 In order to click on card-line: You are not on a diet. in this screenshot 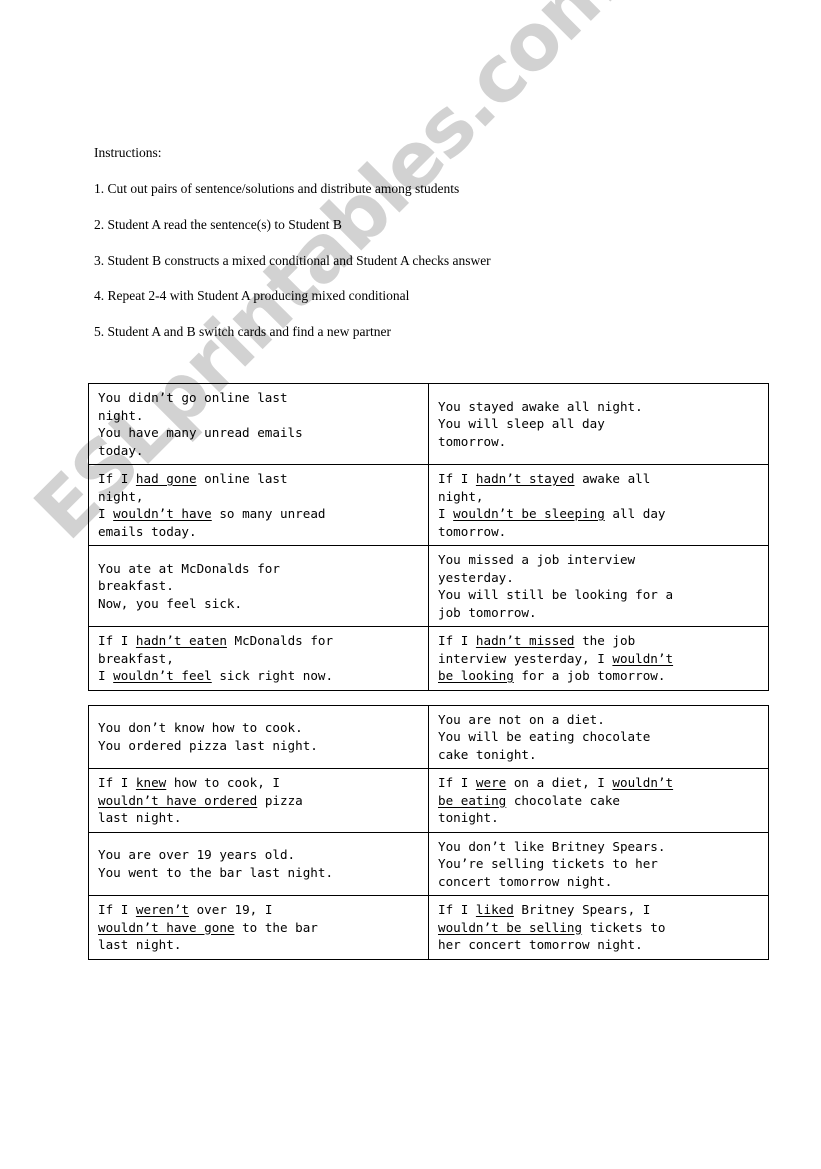, I will do `click(599, 720)`.